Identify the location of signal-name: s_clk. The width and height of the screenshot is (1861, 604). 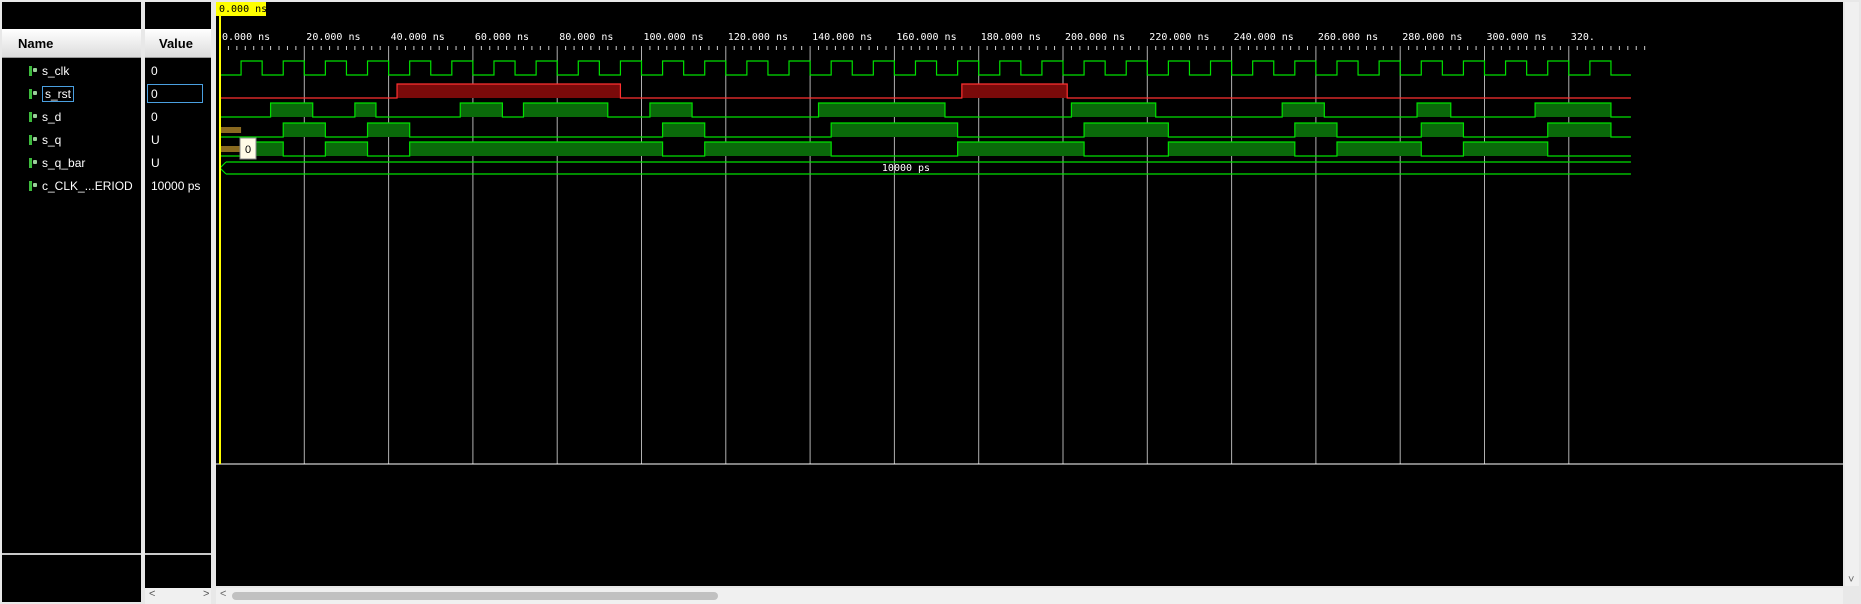
(56, 70).